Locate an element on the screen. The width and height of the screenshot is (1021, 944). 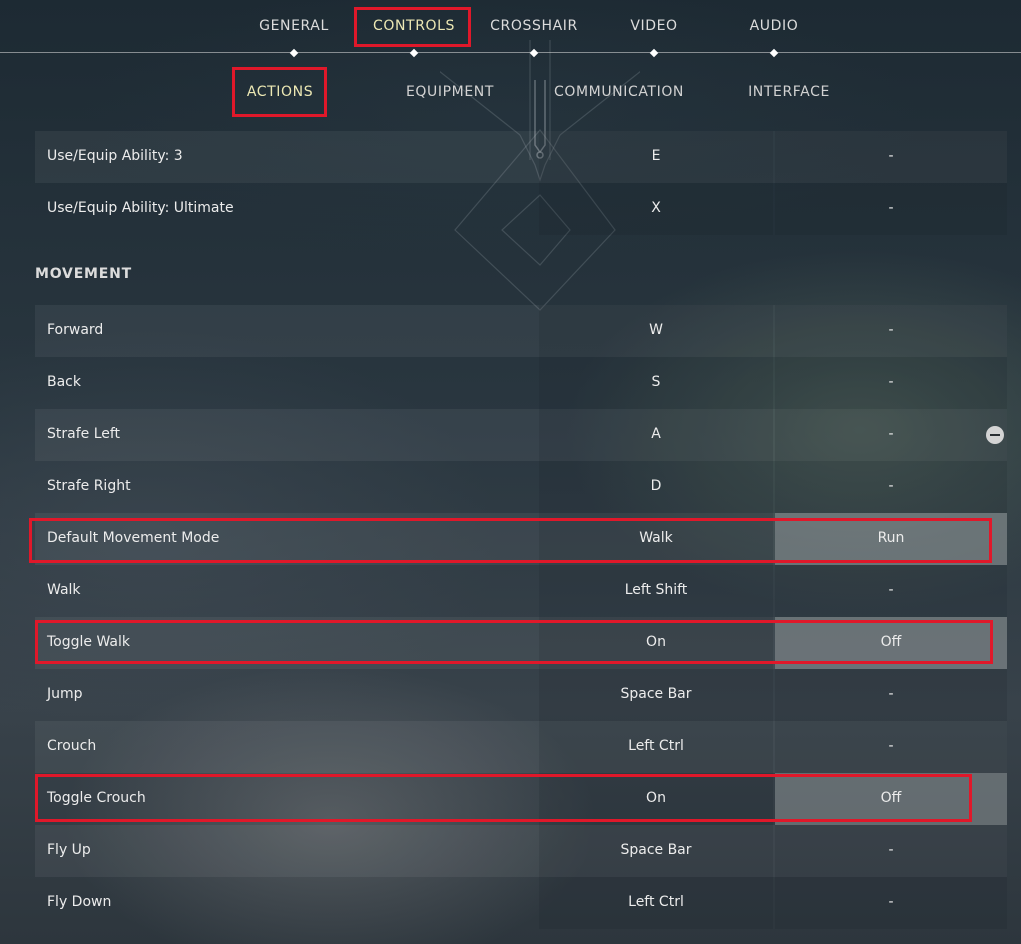
keybind-row-crouch: Crouch Left Ctrl - is located at coordinates (521, 747).